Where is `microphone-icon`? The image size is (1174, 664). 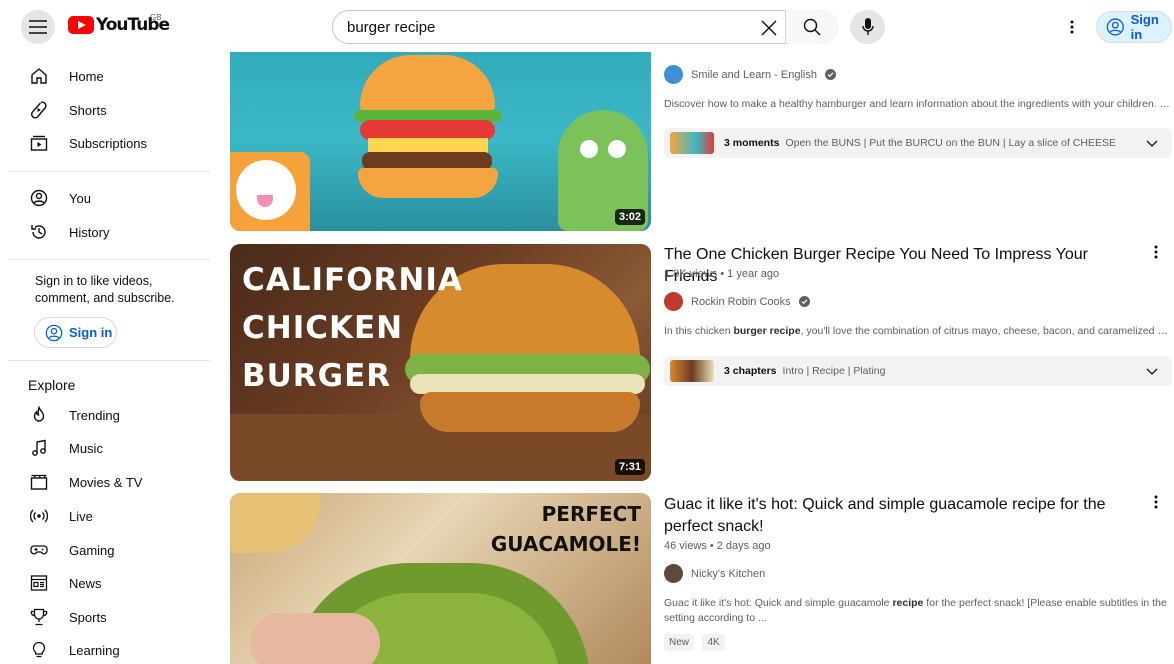 microphone-icon is located at coordinates (867, 26).